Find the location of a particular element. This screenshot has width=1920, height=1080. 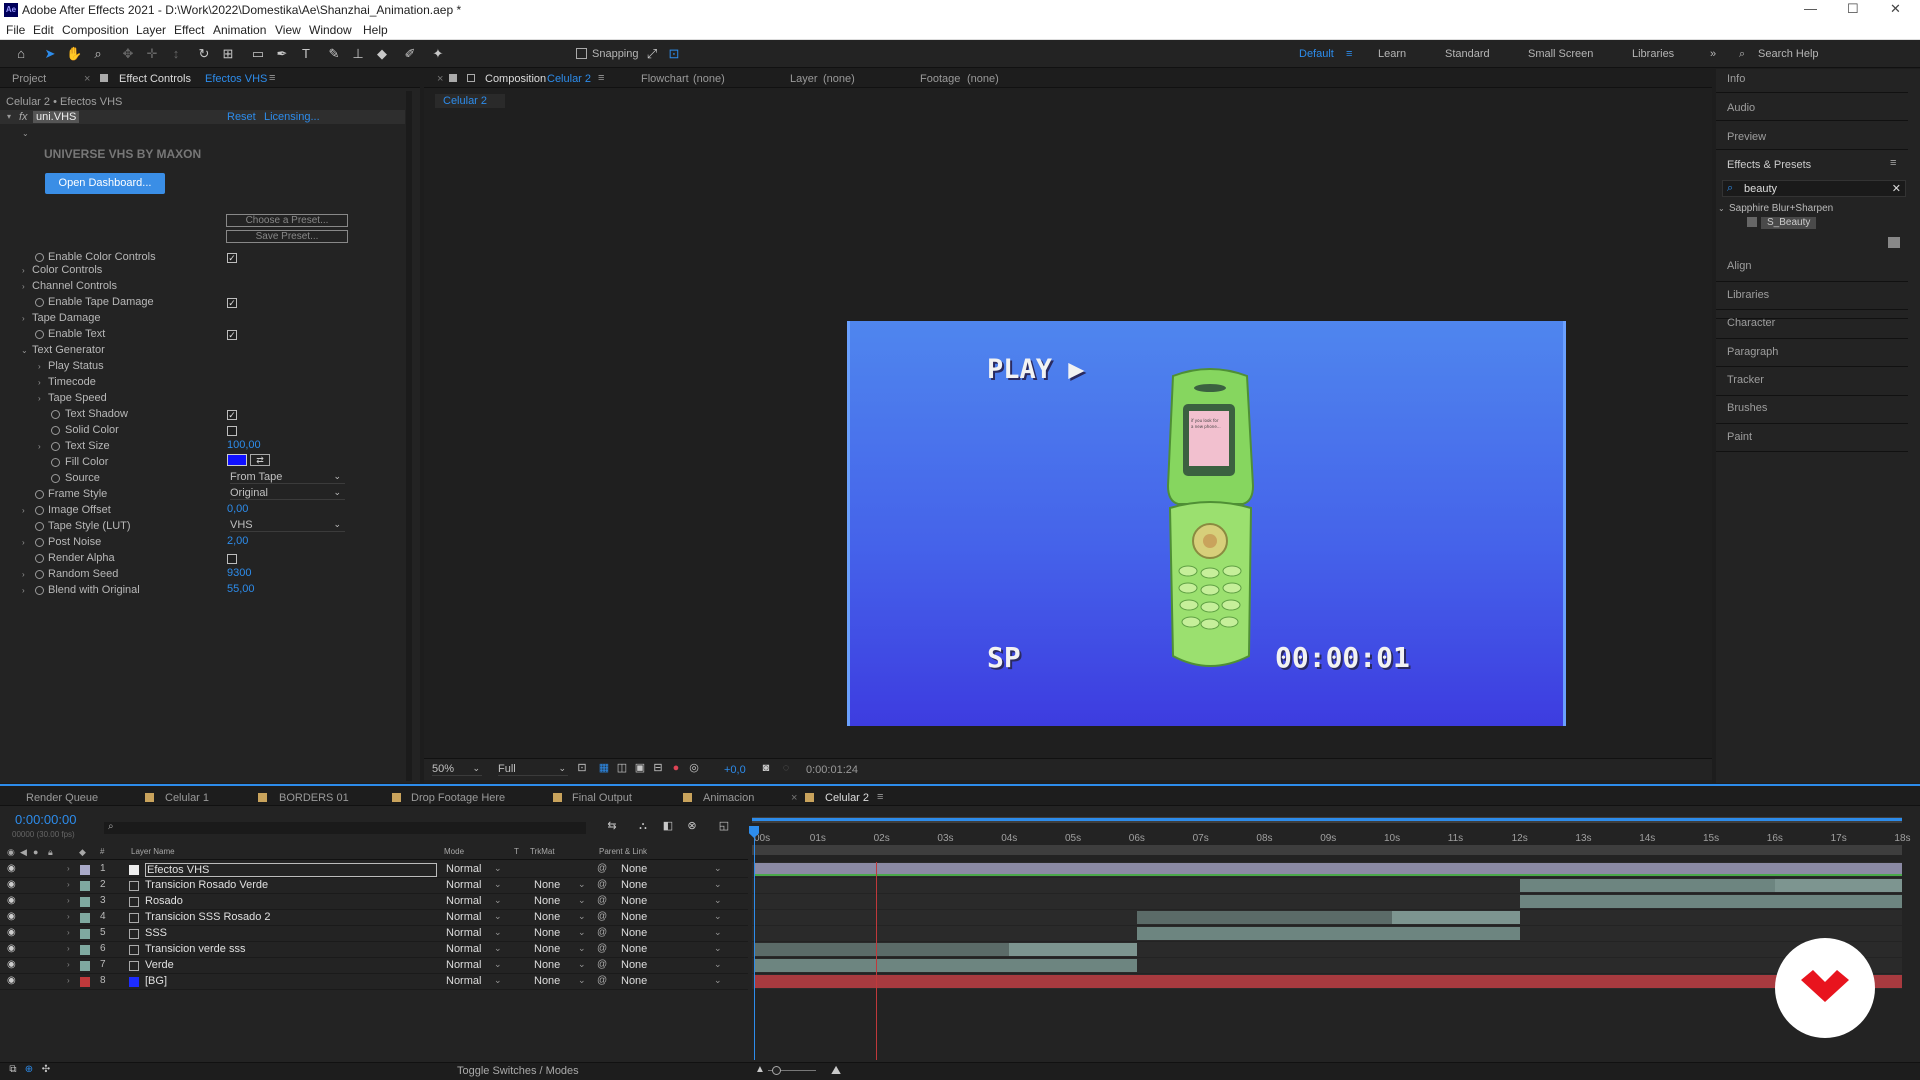

eraser-tool-icon: ◆ is located at coordinates (382, 54).